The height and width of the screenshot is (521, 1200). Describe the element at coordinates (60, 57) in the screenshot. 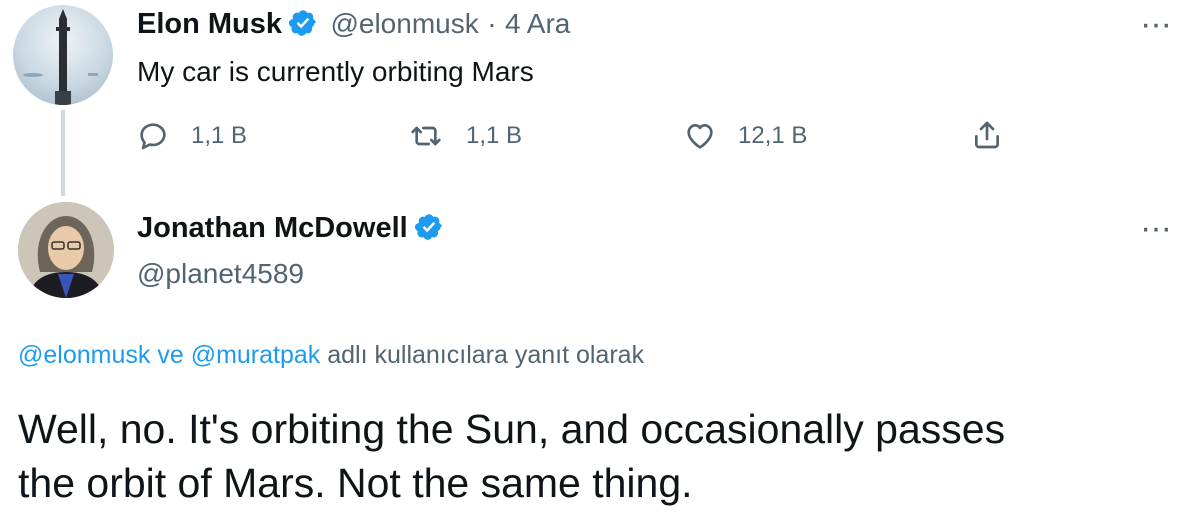

I see `starship-icon` at that location.